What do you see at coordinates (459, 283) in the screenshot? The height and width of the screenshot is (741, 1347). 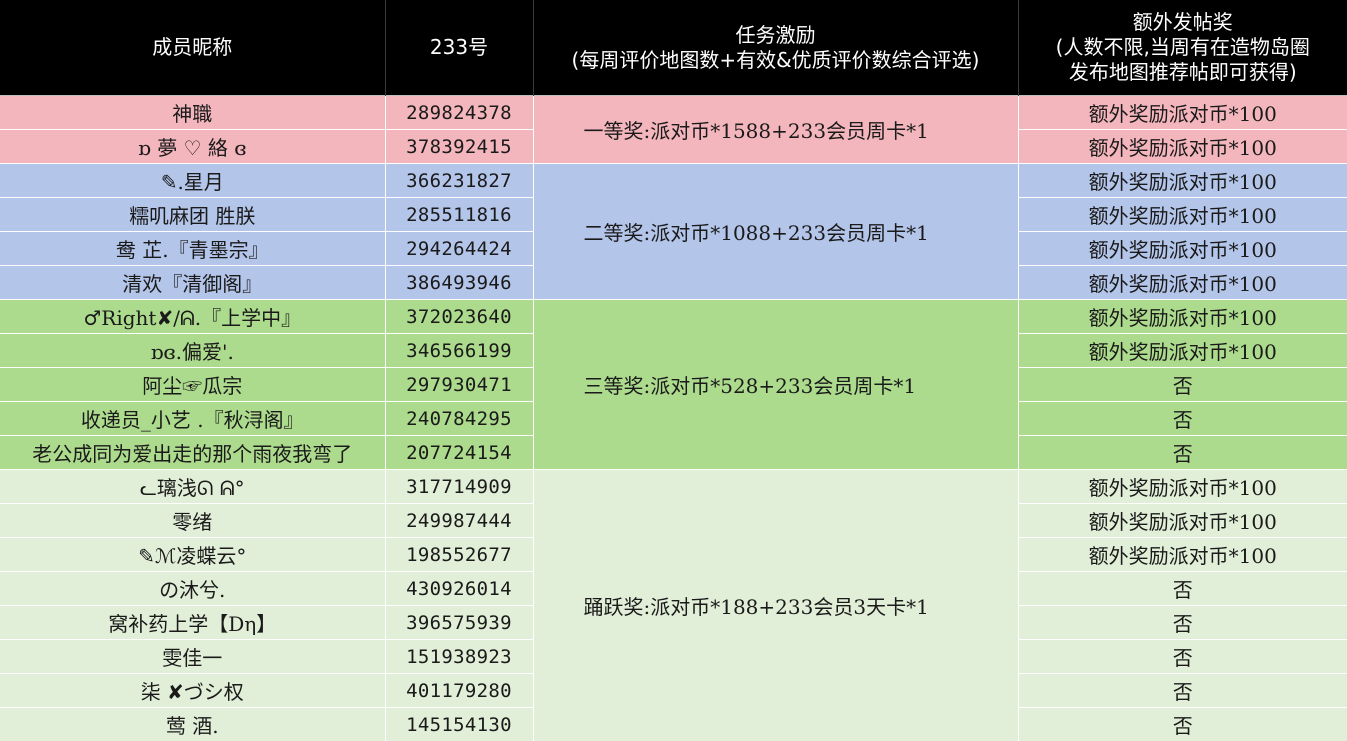 I see `member-id-cell: 386493946` at bounding box center [459, 283].